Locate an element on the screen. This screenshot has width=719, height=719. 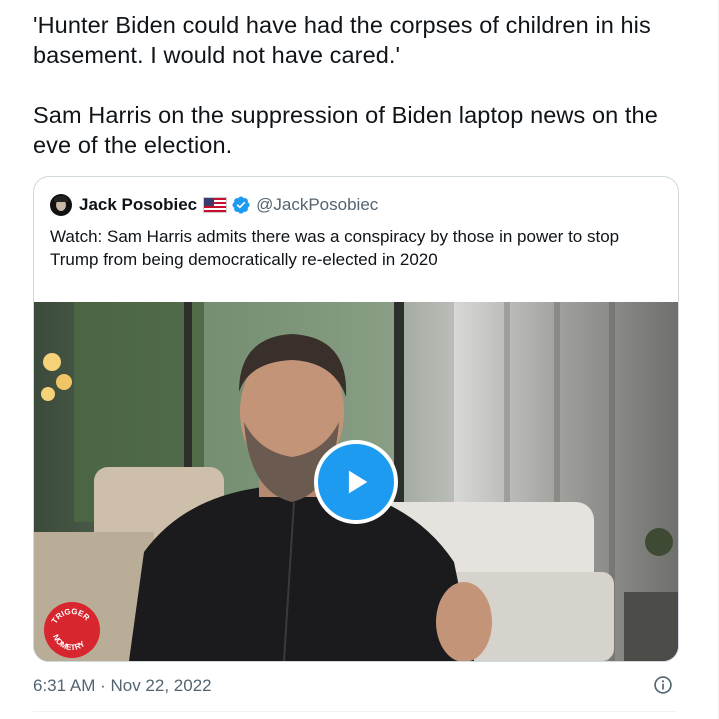
quoted-tweet-header: Jack Posobiec @JackPosobiec is located at coordinates (214, 205).